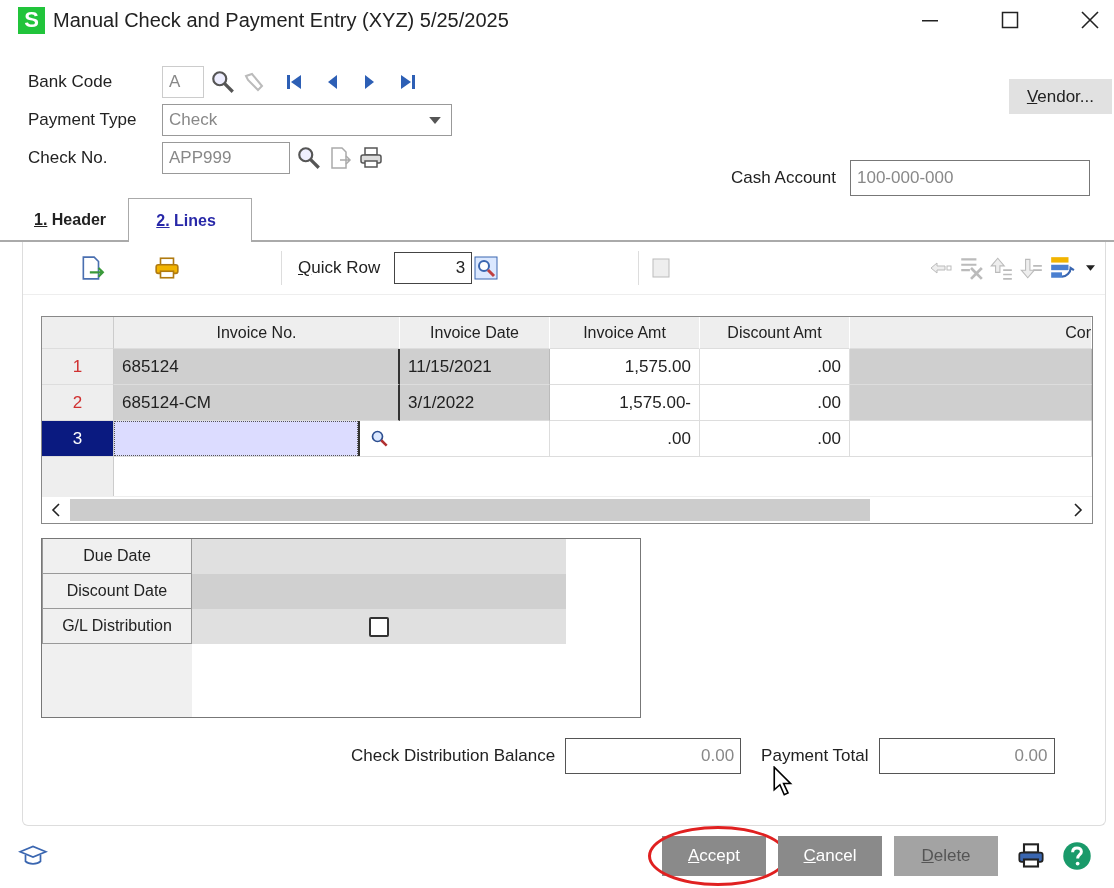  Describe the element at coordinates (783, 178) in the screenshot. I see `field-label: Cash Account` at that location.